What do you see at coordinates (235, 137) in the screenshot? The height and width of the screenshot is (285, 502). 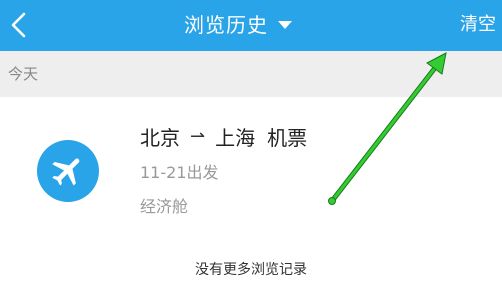 I see `destination-city: 上海` at bounding box center [235, 137].